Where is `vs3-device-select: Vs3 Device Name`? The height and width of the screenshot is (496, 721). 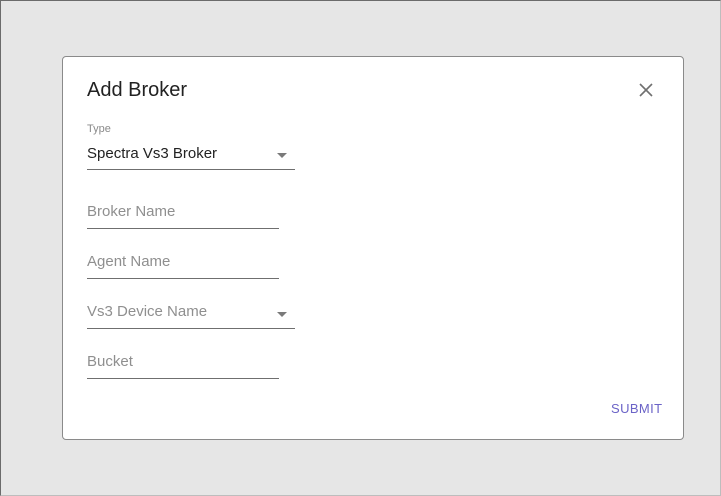
vs3-device-select: Vs3 Device Name is located at coordinates (191, 316).